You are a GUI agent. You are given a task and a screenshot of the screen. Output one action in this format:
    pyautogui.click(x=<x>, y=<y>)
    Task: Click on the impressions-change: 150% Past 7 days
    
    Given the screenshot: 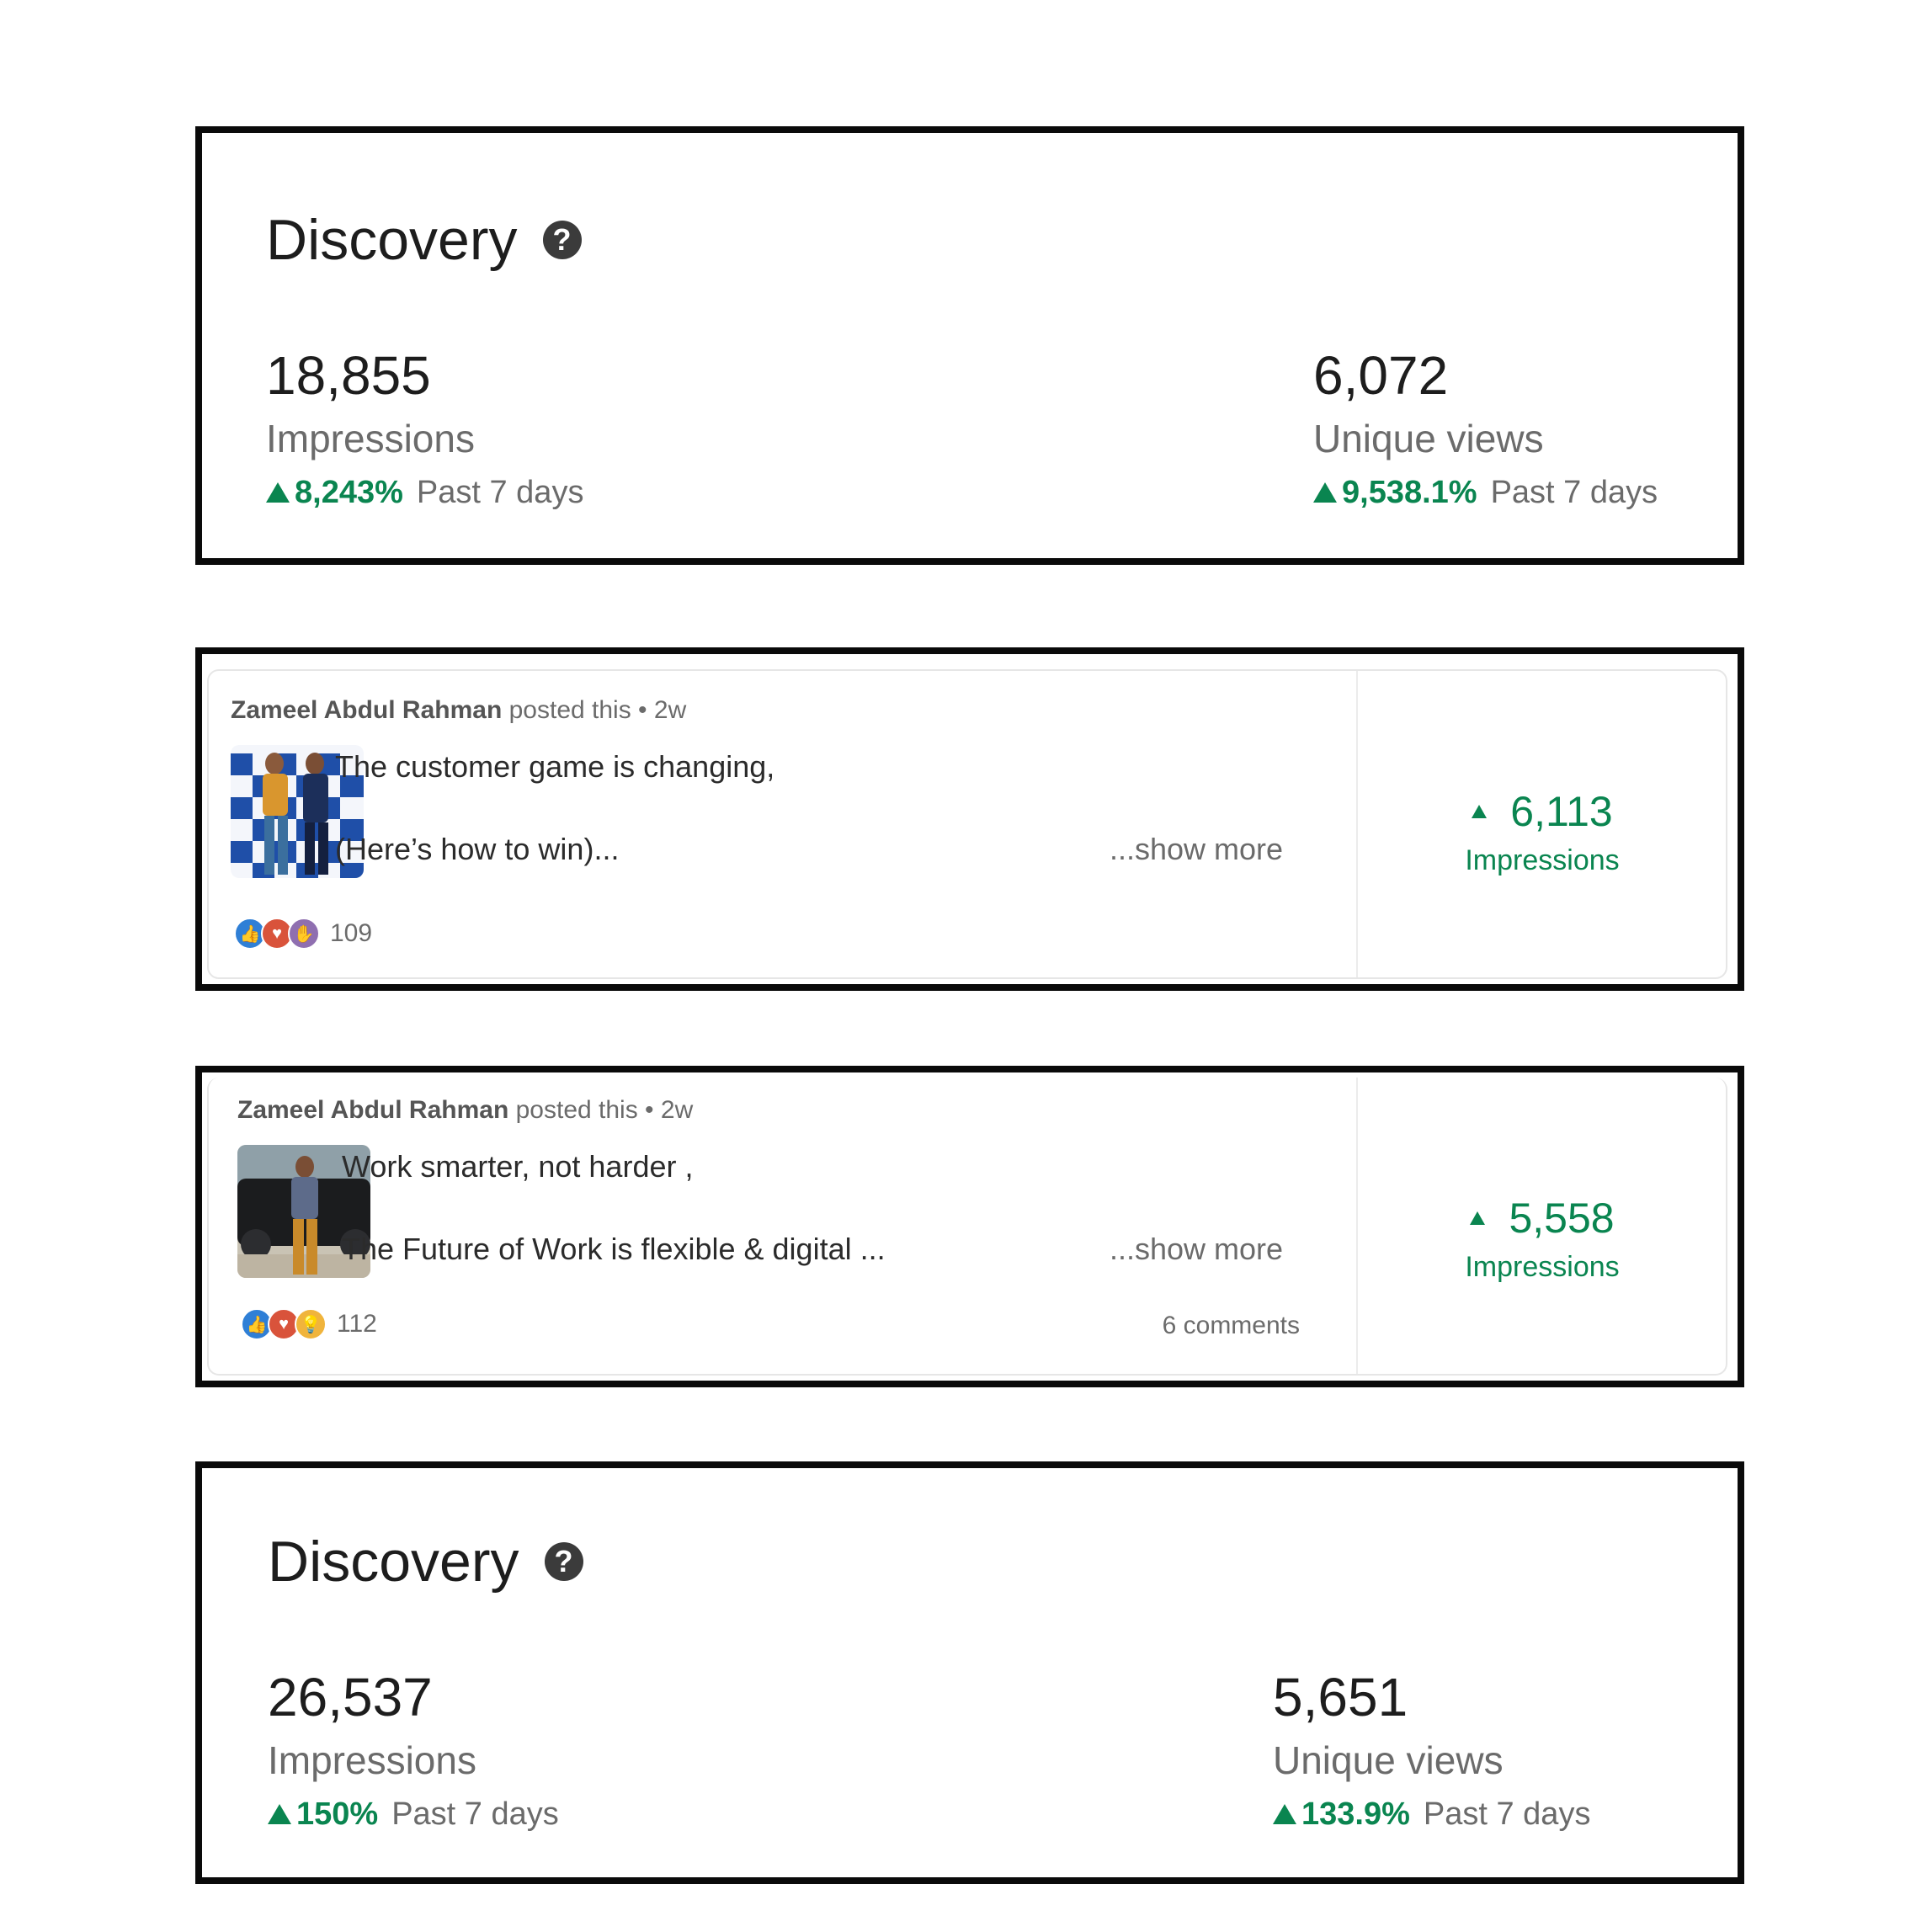 What is the action you would take?
    pyautogui.click(x=414, y=1814)
    